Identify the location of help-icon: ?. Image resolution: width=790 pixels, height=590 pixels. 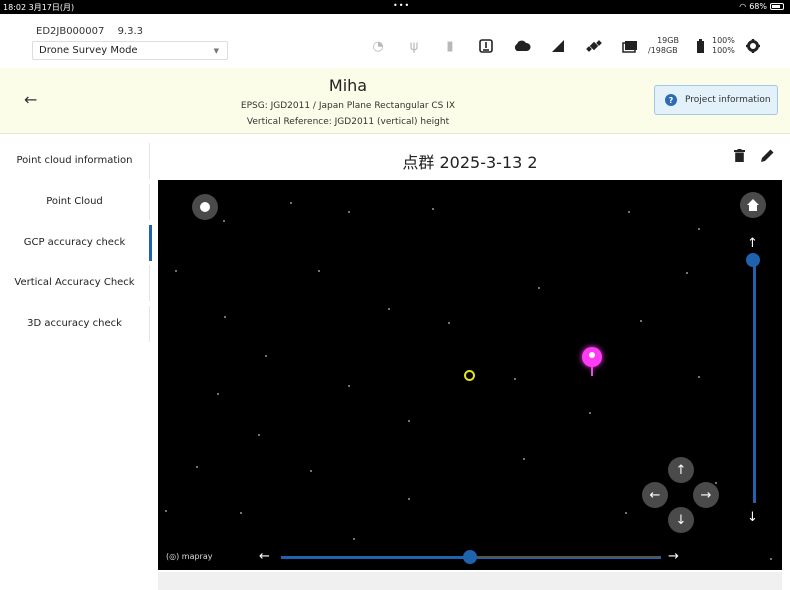
(671, 100).